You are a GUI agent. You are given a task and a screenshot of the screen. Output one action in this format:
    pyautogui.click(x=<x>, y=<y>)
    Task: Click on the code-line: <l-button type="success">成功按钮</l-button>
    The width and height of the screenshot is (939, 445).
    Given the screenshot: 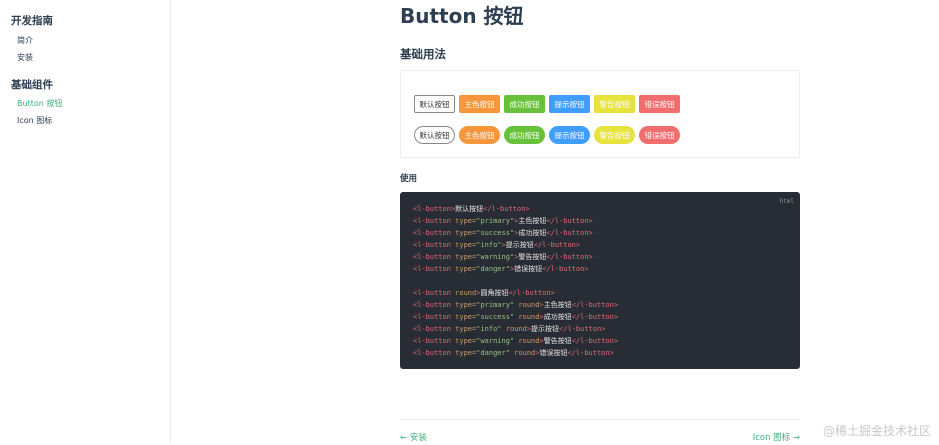 What is the action you would take?
    pyautogui.click(x=503, y=233)
    